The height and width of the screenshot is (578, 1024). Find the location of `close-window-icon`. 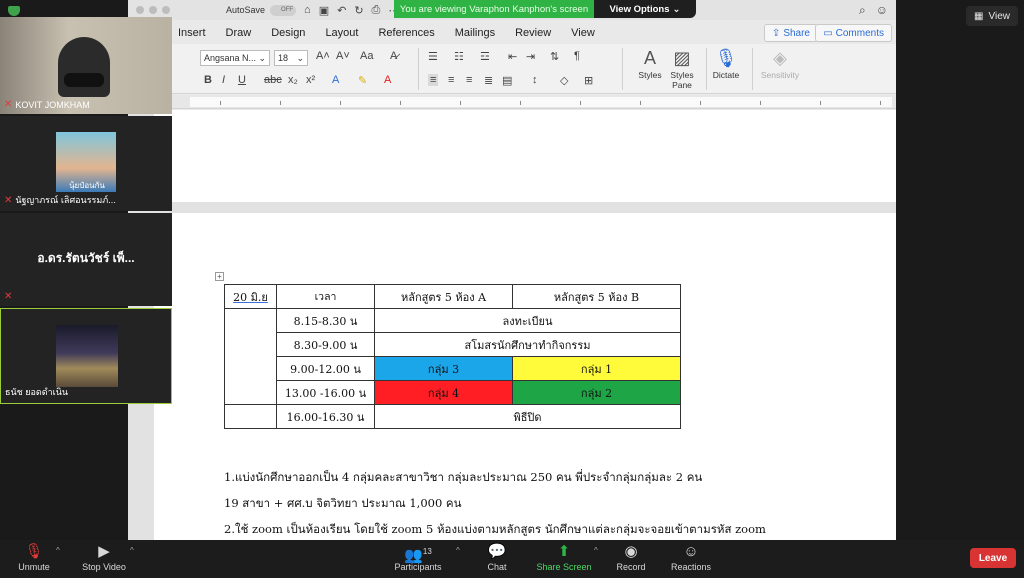

close-window-icon is located at coordinates (140, 10).